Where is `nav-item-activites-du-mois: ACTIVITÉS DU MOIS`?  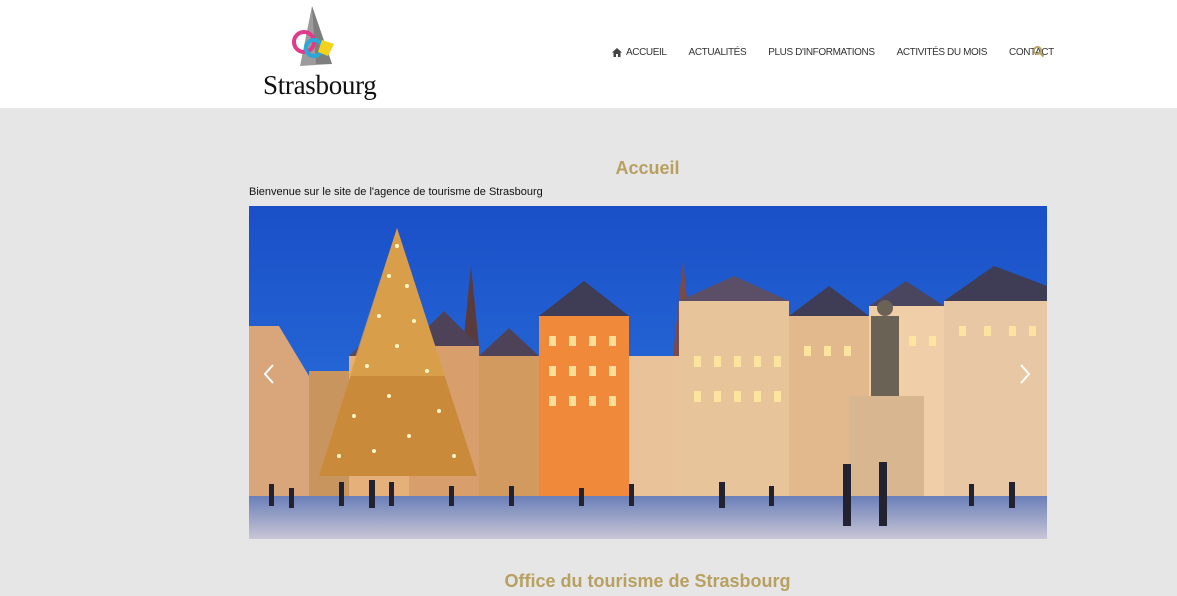 nav-item-activites-du-mois: ACTIVITÉS DU MOIS is located at coordinates (942, 52).